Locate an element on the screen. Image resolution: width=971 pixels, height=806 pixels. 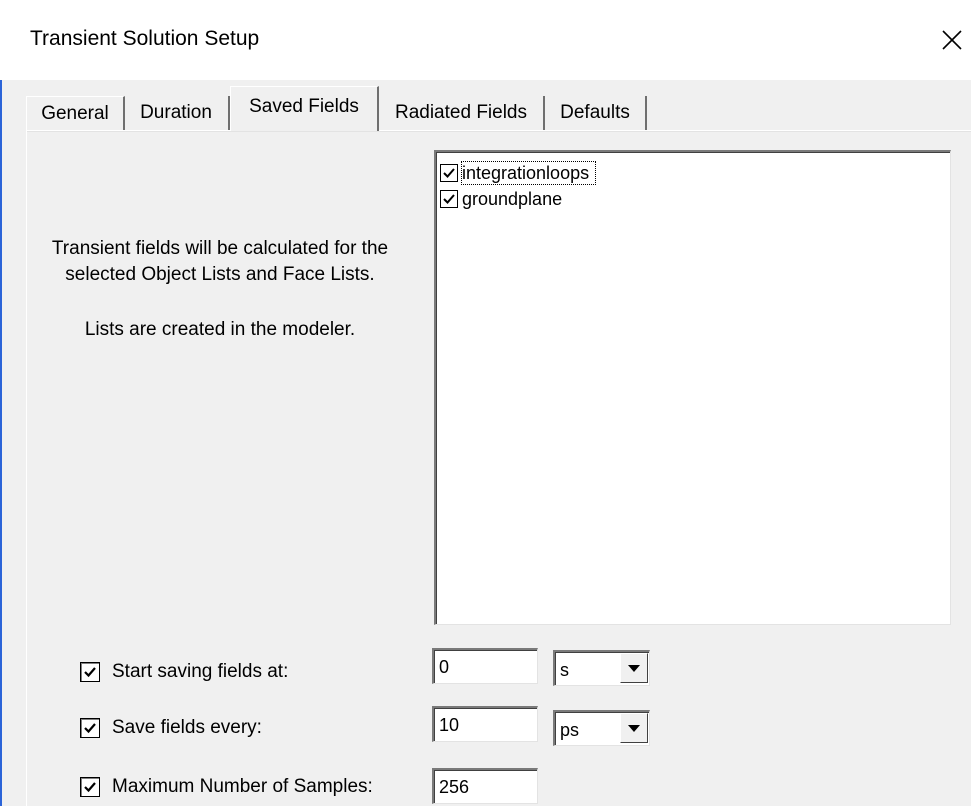
start-saving-checkbox is located at coordinates (90, 672).